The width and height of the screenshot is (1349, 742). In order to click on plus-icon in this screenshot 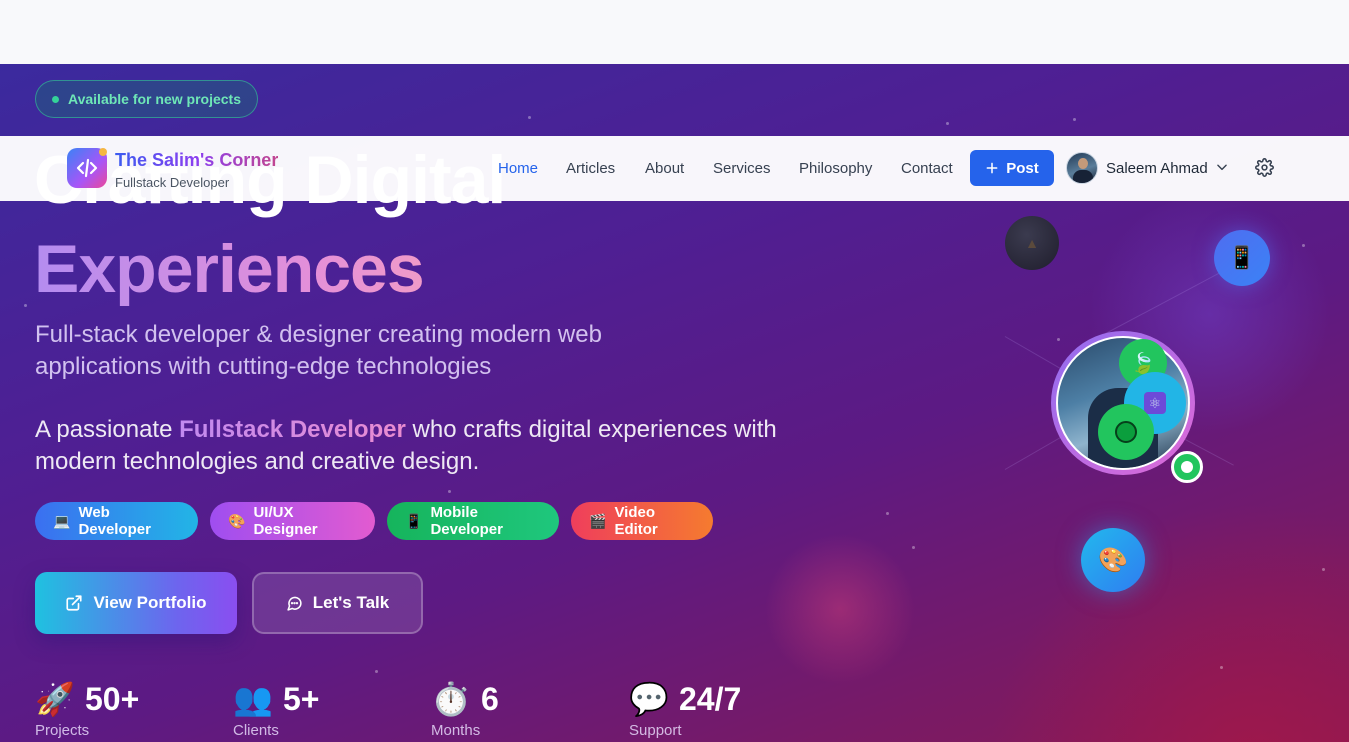, I will do `click(992, 168)`.